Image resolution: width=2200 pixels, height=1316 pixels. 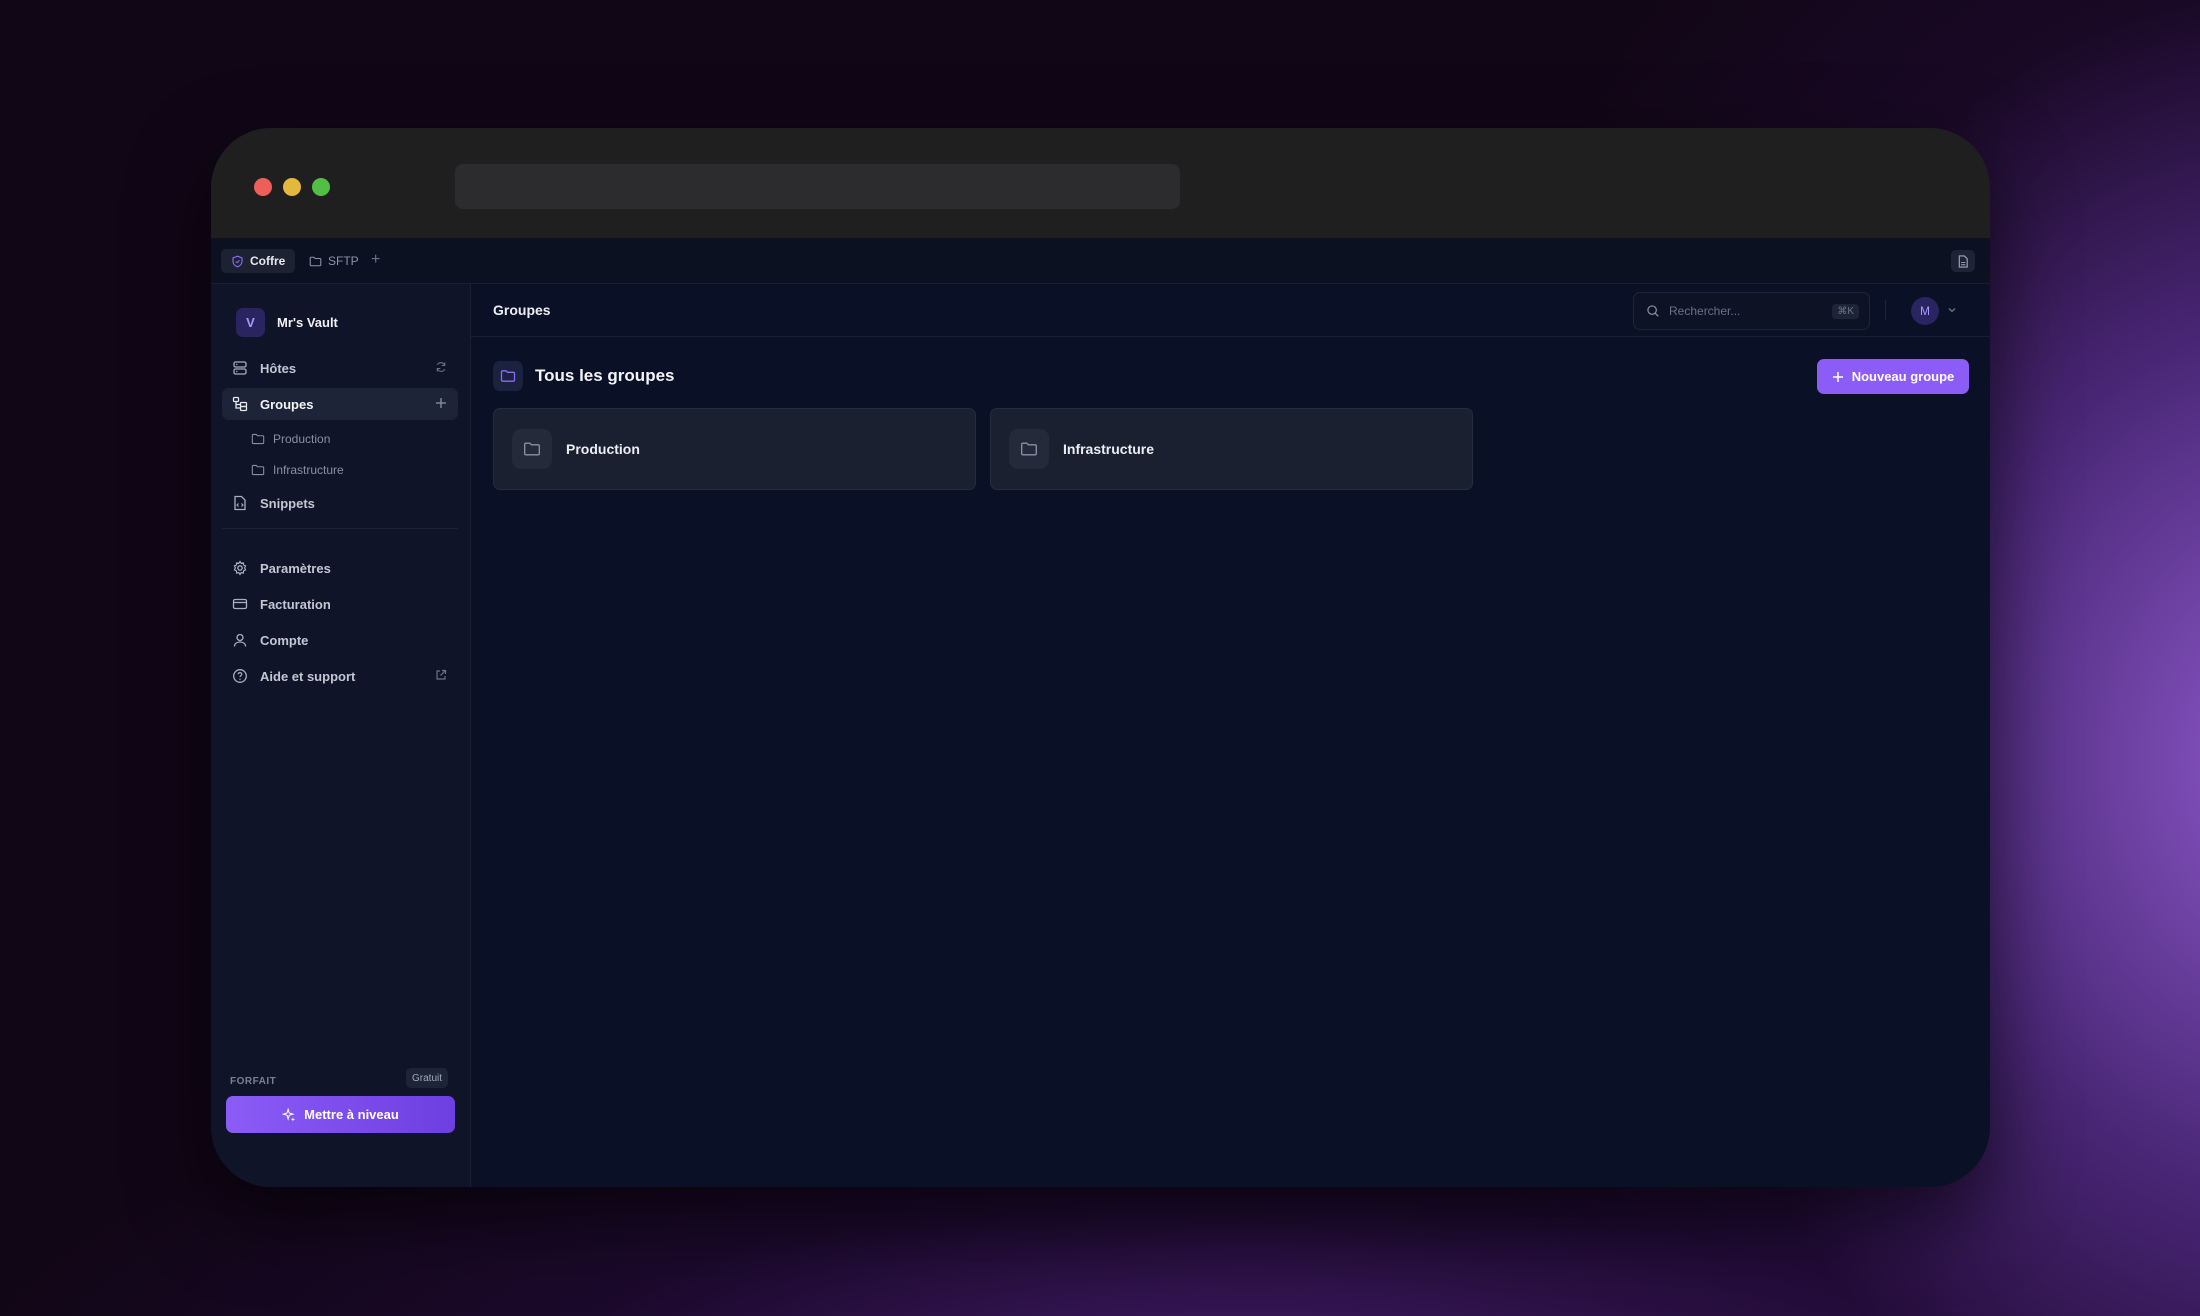 I want to click on plan-label: FORFAIT, so click(x=253, y=1081).